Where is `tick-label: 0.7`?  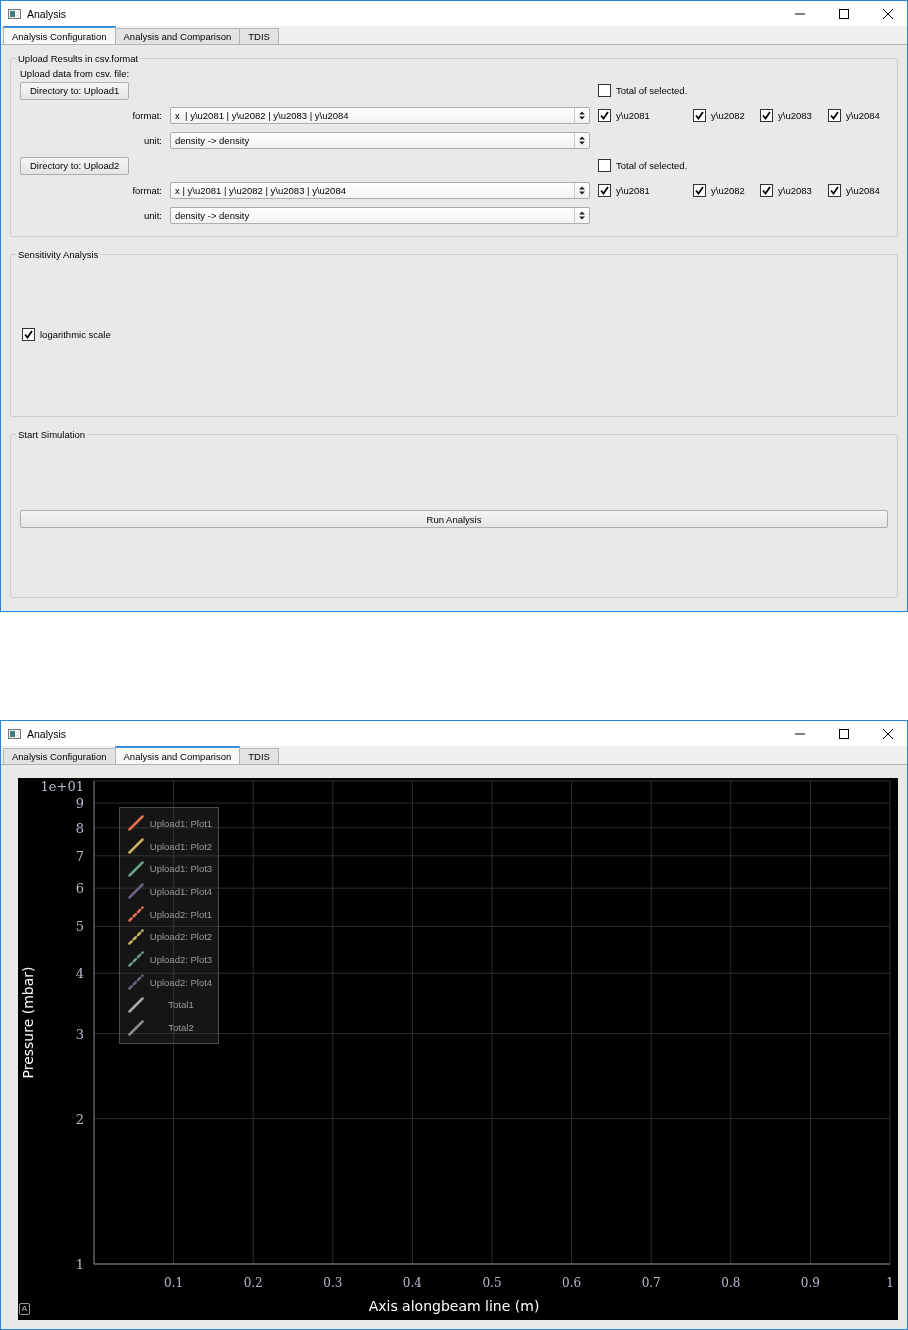 tick-label: 0.7 is located at coordinates (651, 1283).